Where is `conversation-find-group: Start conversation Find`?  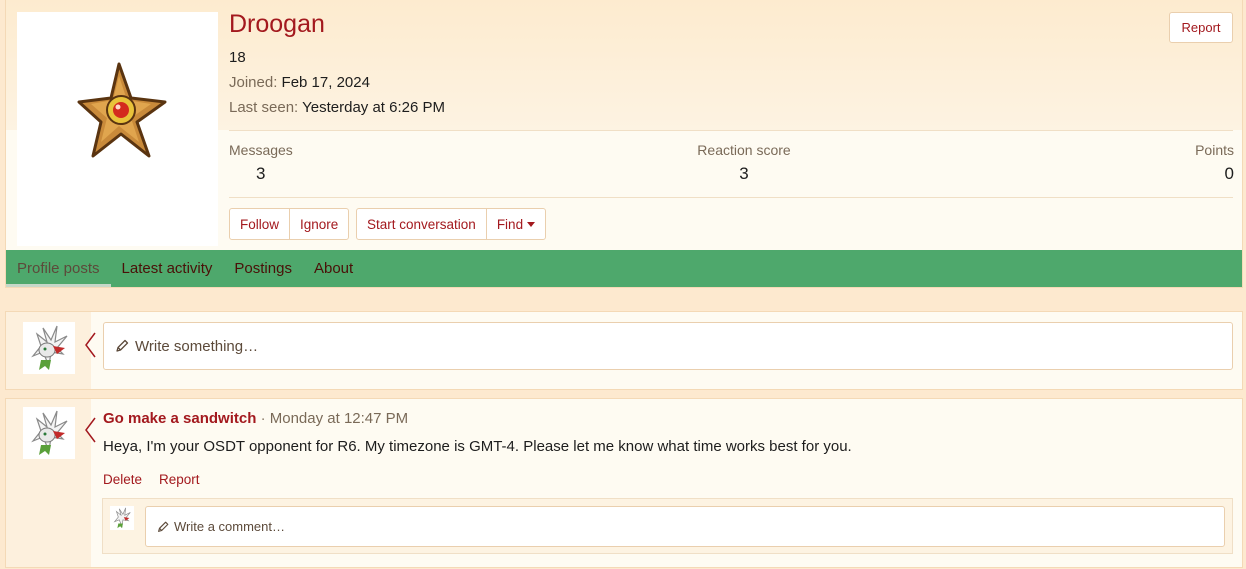 conversation-find-group: Start conversation Find is located at coordinates (451, 224).